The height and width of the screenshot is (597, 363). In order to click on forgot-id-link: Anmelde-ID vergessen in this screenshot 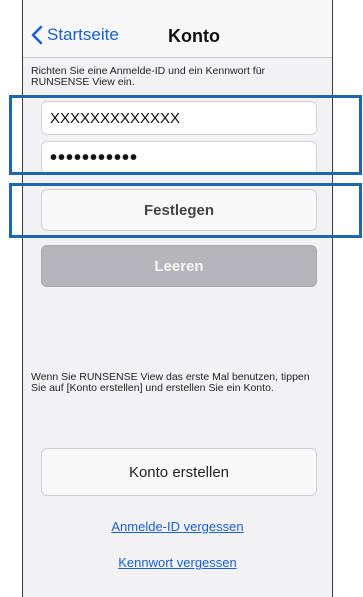, I will do `click(177, 526)`.